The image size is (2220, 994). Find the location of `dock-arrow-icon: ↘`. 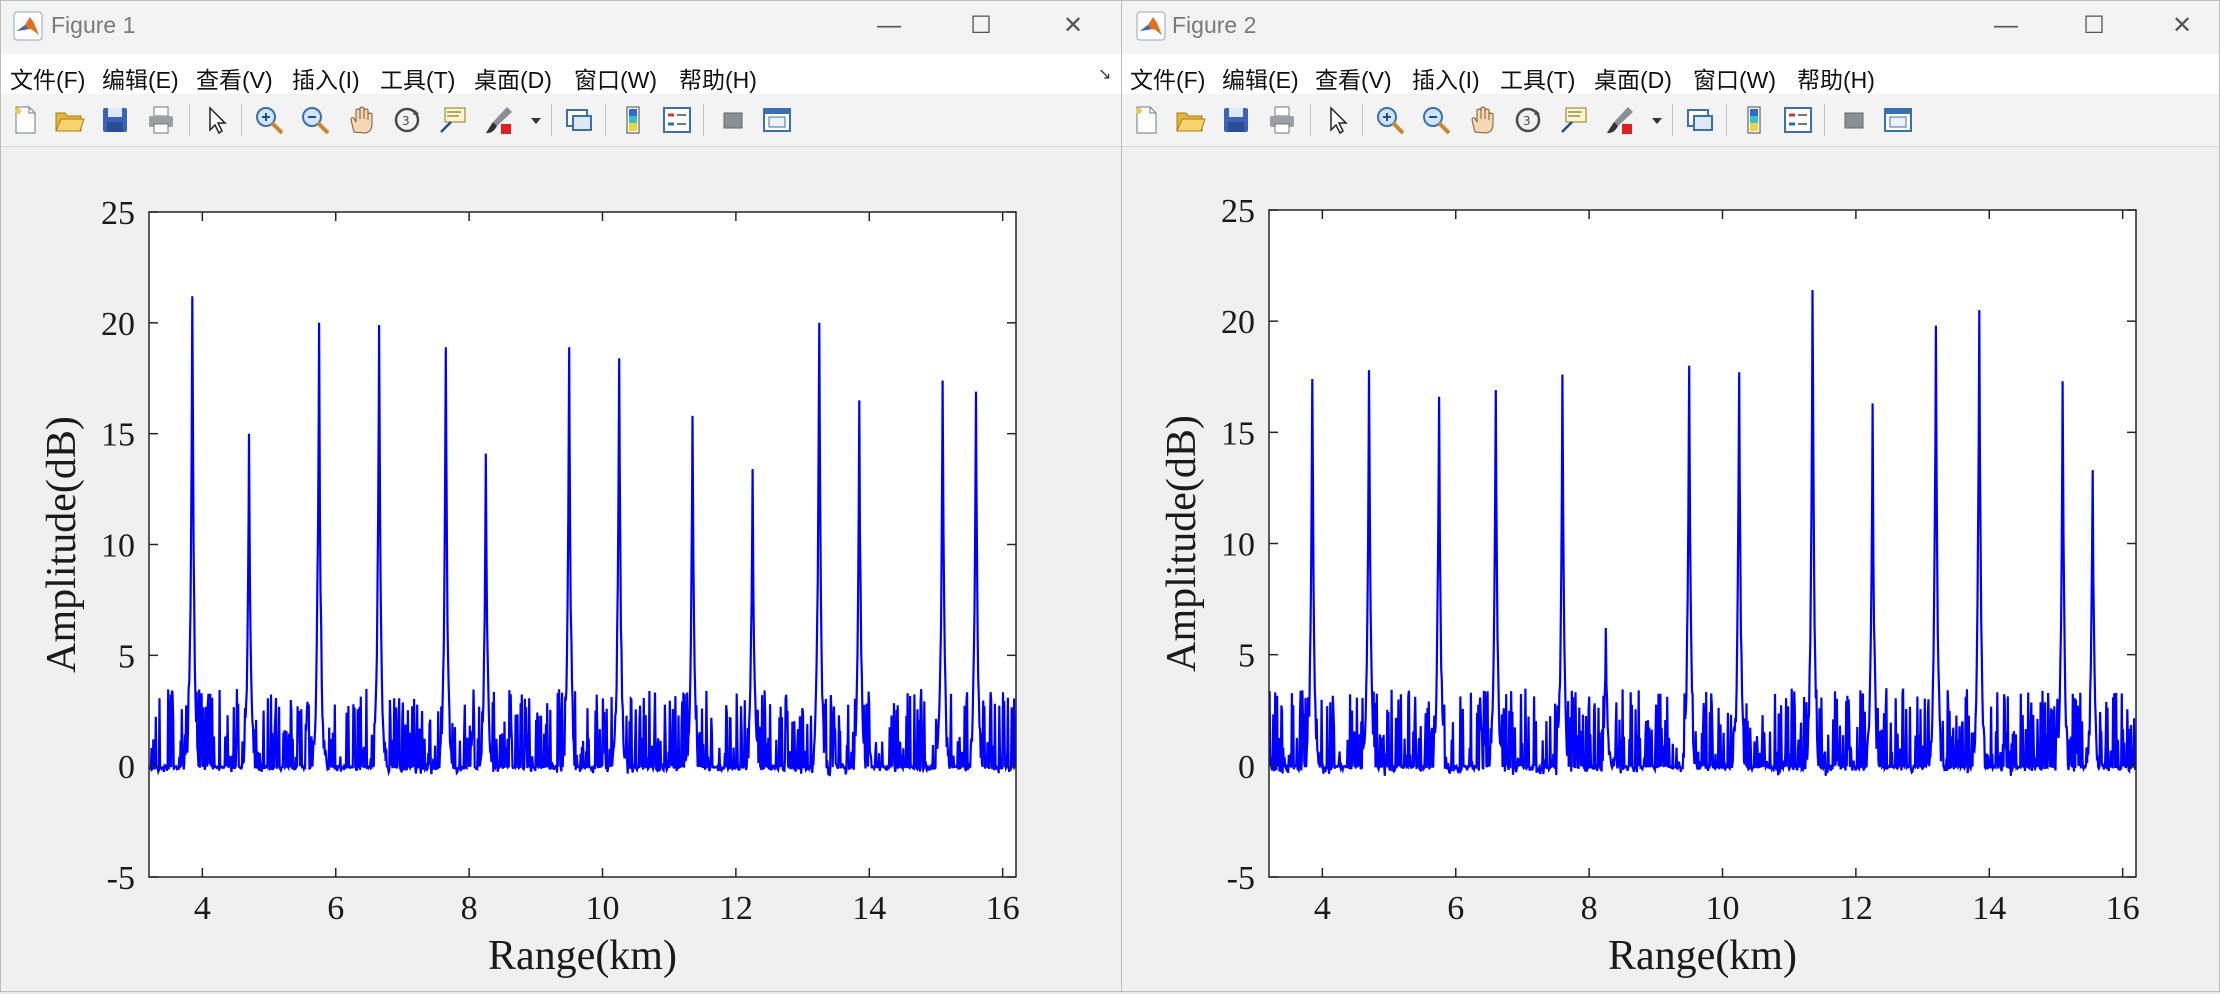

dock-arrow-icon: ↘ is located at coordinates (1104, 74).